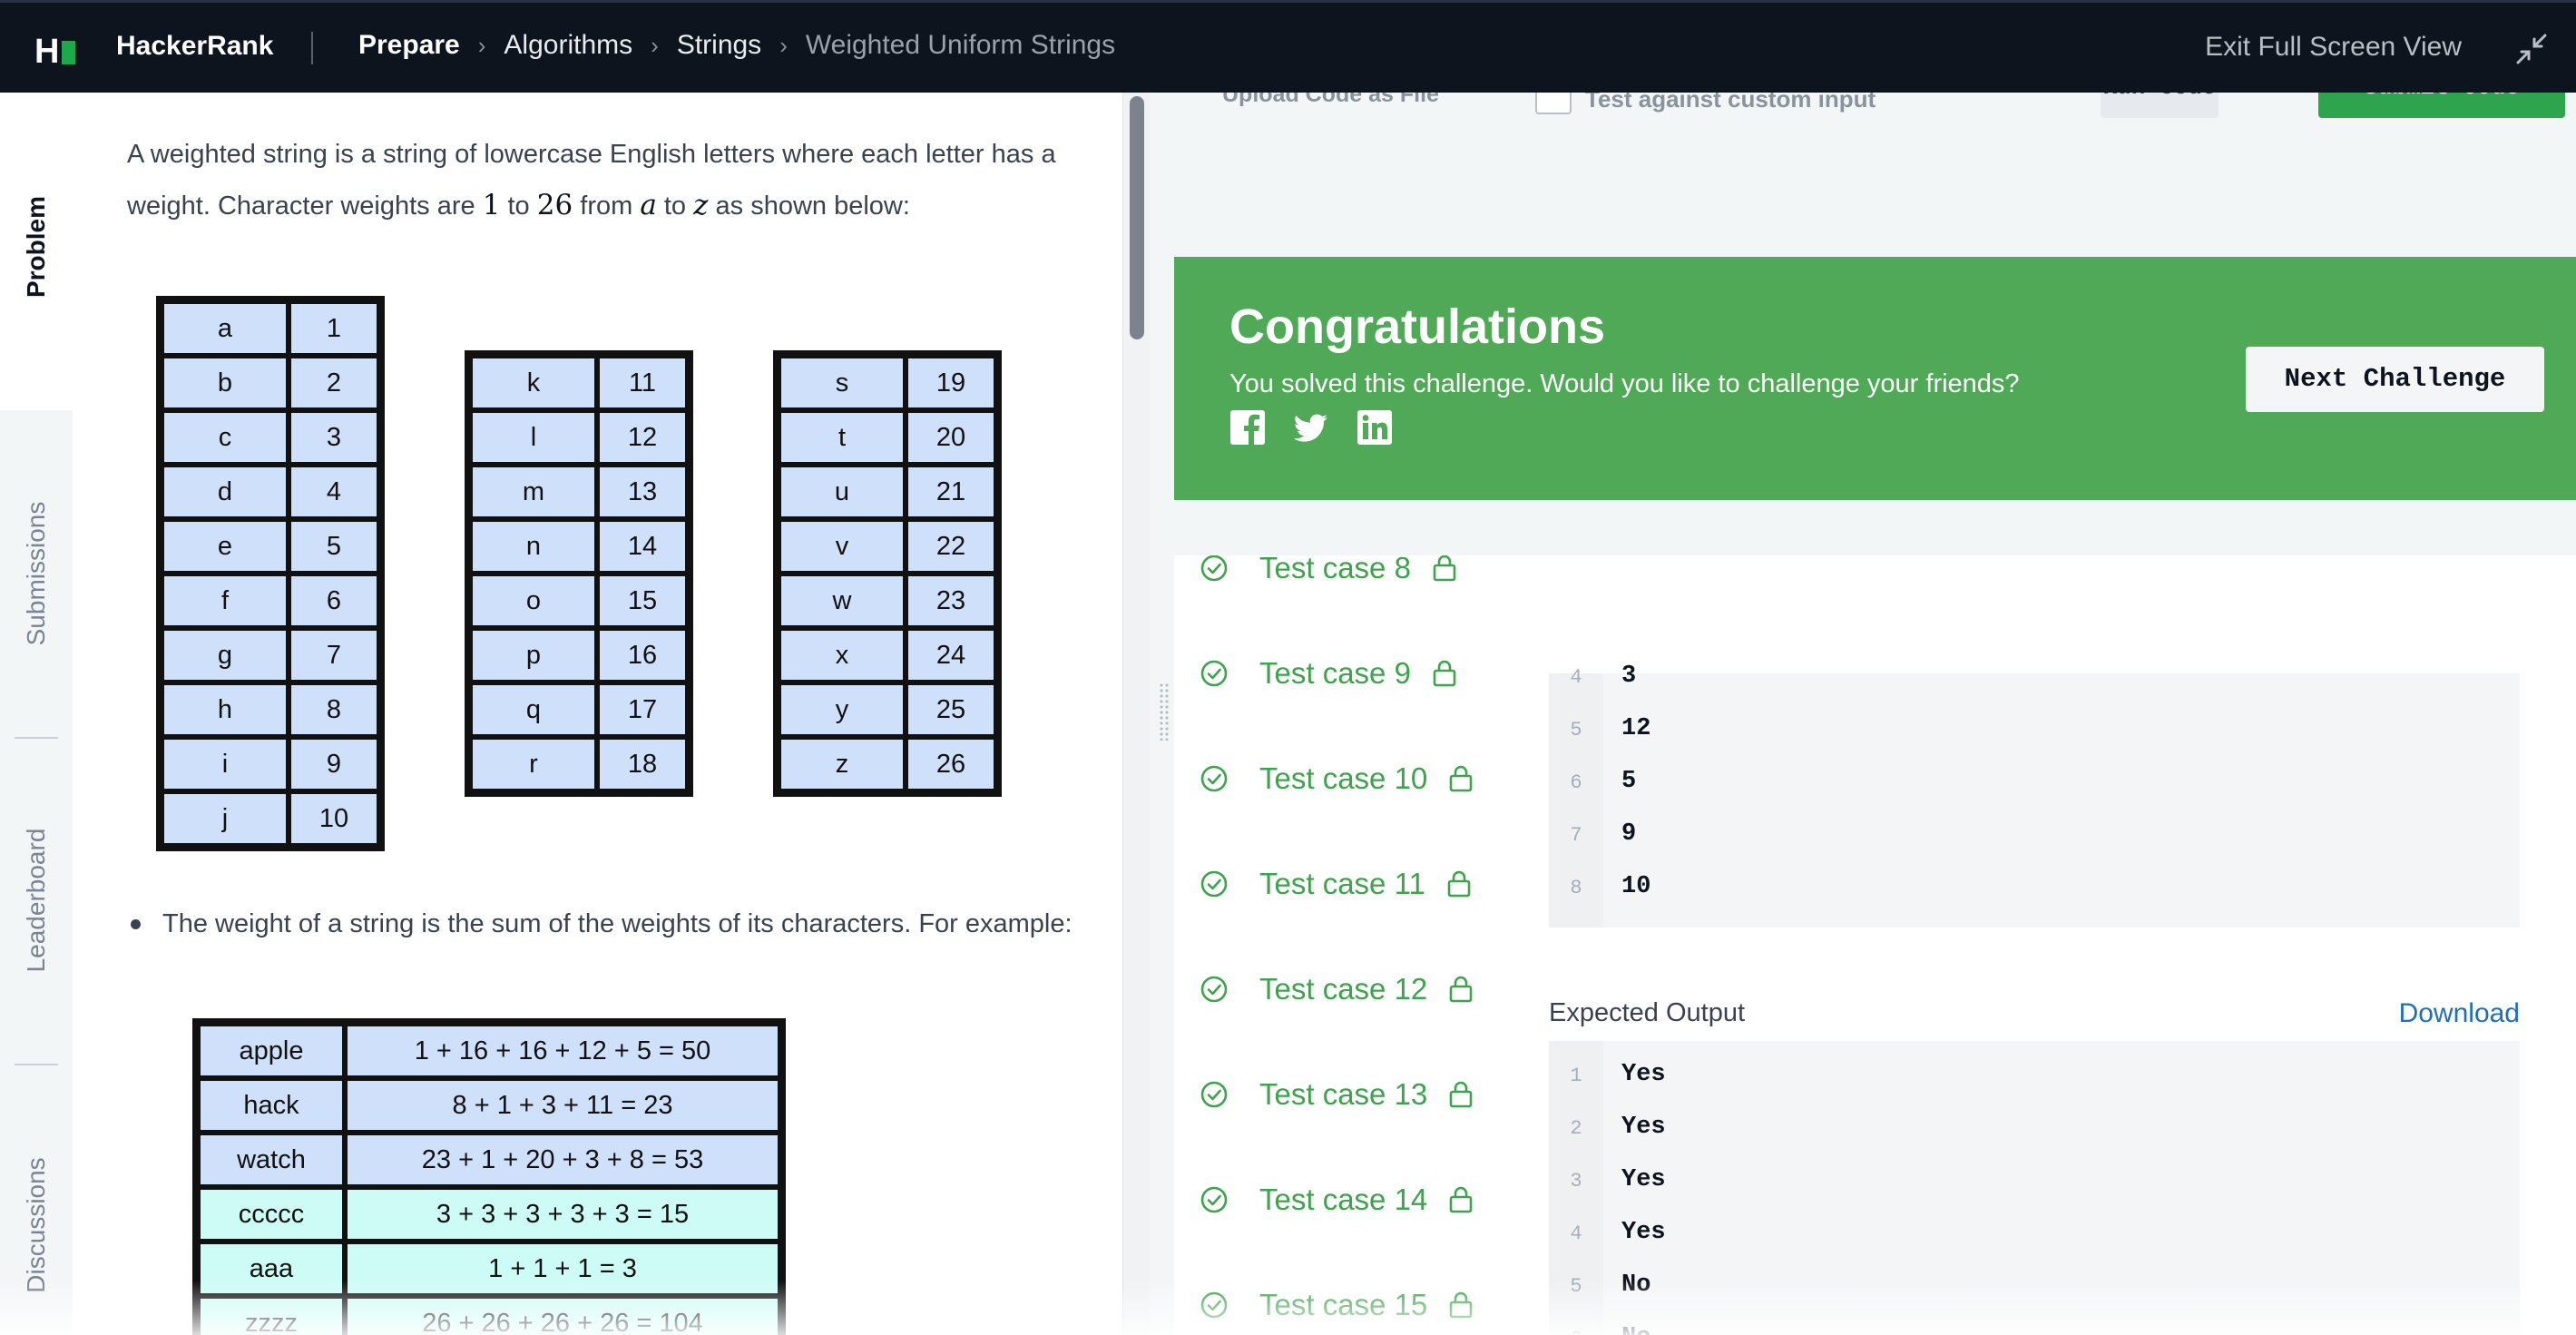 Image resolution: width=2576 pixels, height=1335 pixels. I want to click on example-word: hack, so click(271, 1105).